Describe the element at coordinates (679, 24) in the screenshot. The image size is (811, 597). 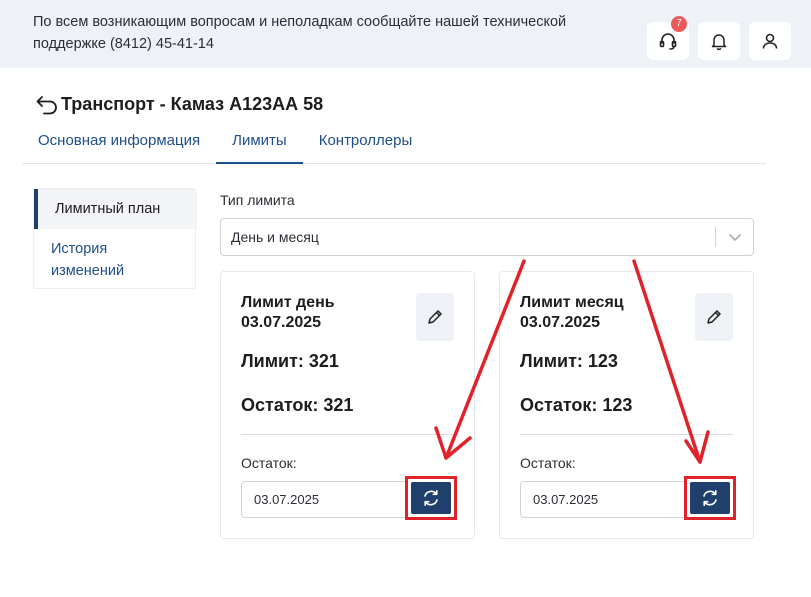
I see `support-badge: 7` at that location.